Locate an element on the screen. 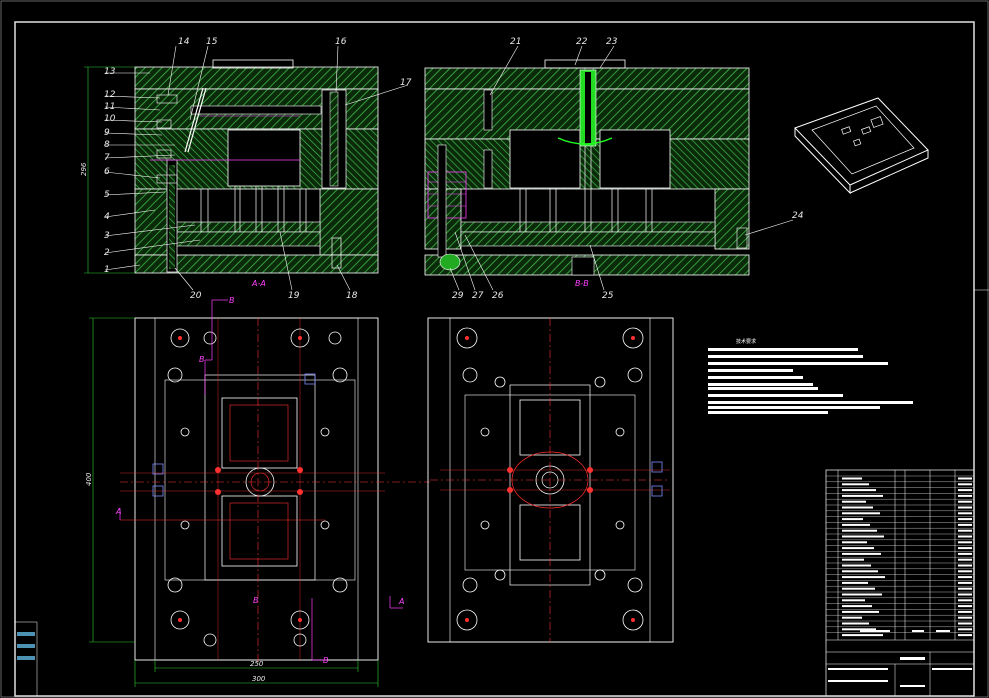 This screenshot has height=698, width=989. product-iso-view is located at coordinates (861, 146).